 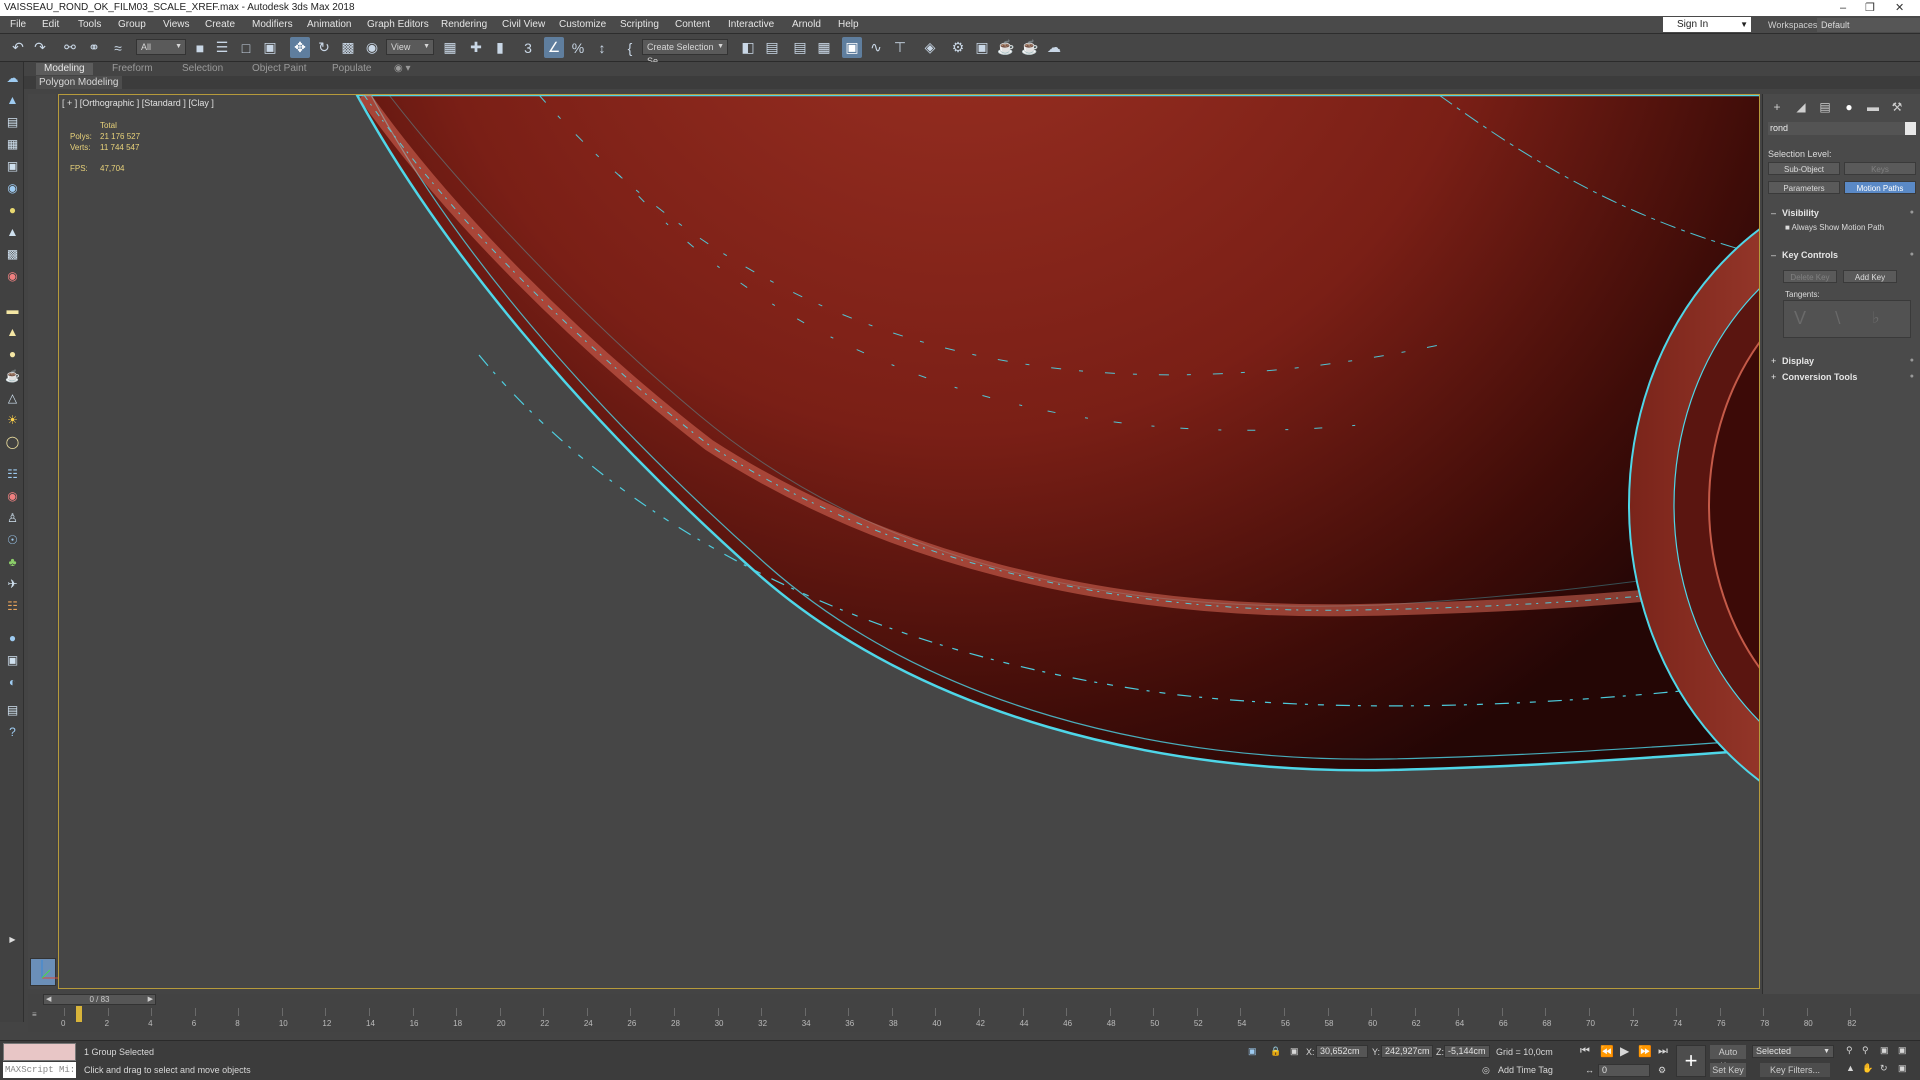 What do you see at coordinates (1849, 1050) in the screenshot?
I see `zoom-icon: ⚲` at bounding box center [1849, 1050].